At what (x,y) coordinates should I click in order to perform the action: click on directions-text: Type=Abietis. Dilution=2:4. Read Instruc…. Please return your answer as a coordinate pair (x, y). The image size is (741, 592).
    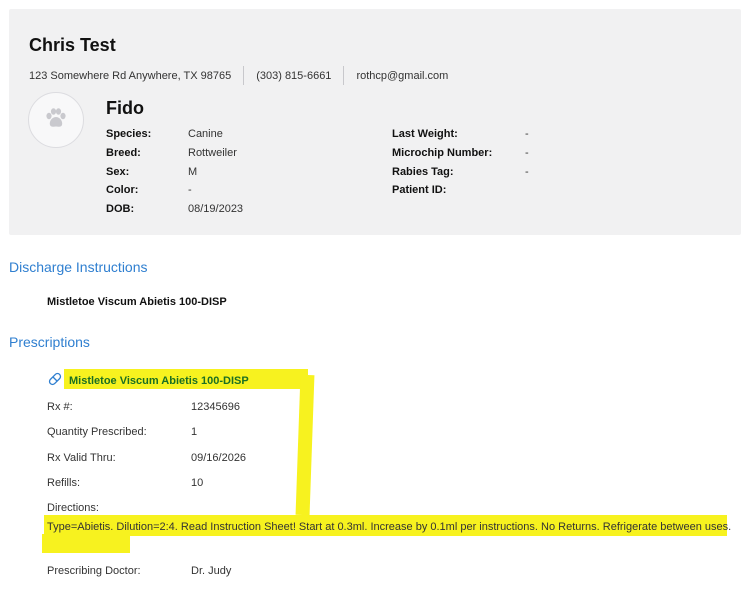
    Looking at the image, I should click on (389, 527).